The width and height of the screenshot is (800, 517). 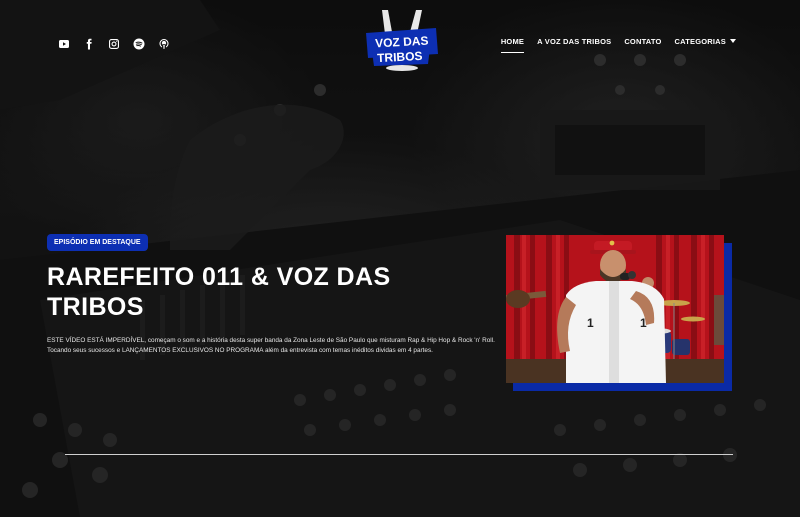 I want to click on thumbnail-image: 1 1, so click(x=615, y=309).